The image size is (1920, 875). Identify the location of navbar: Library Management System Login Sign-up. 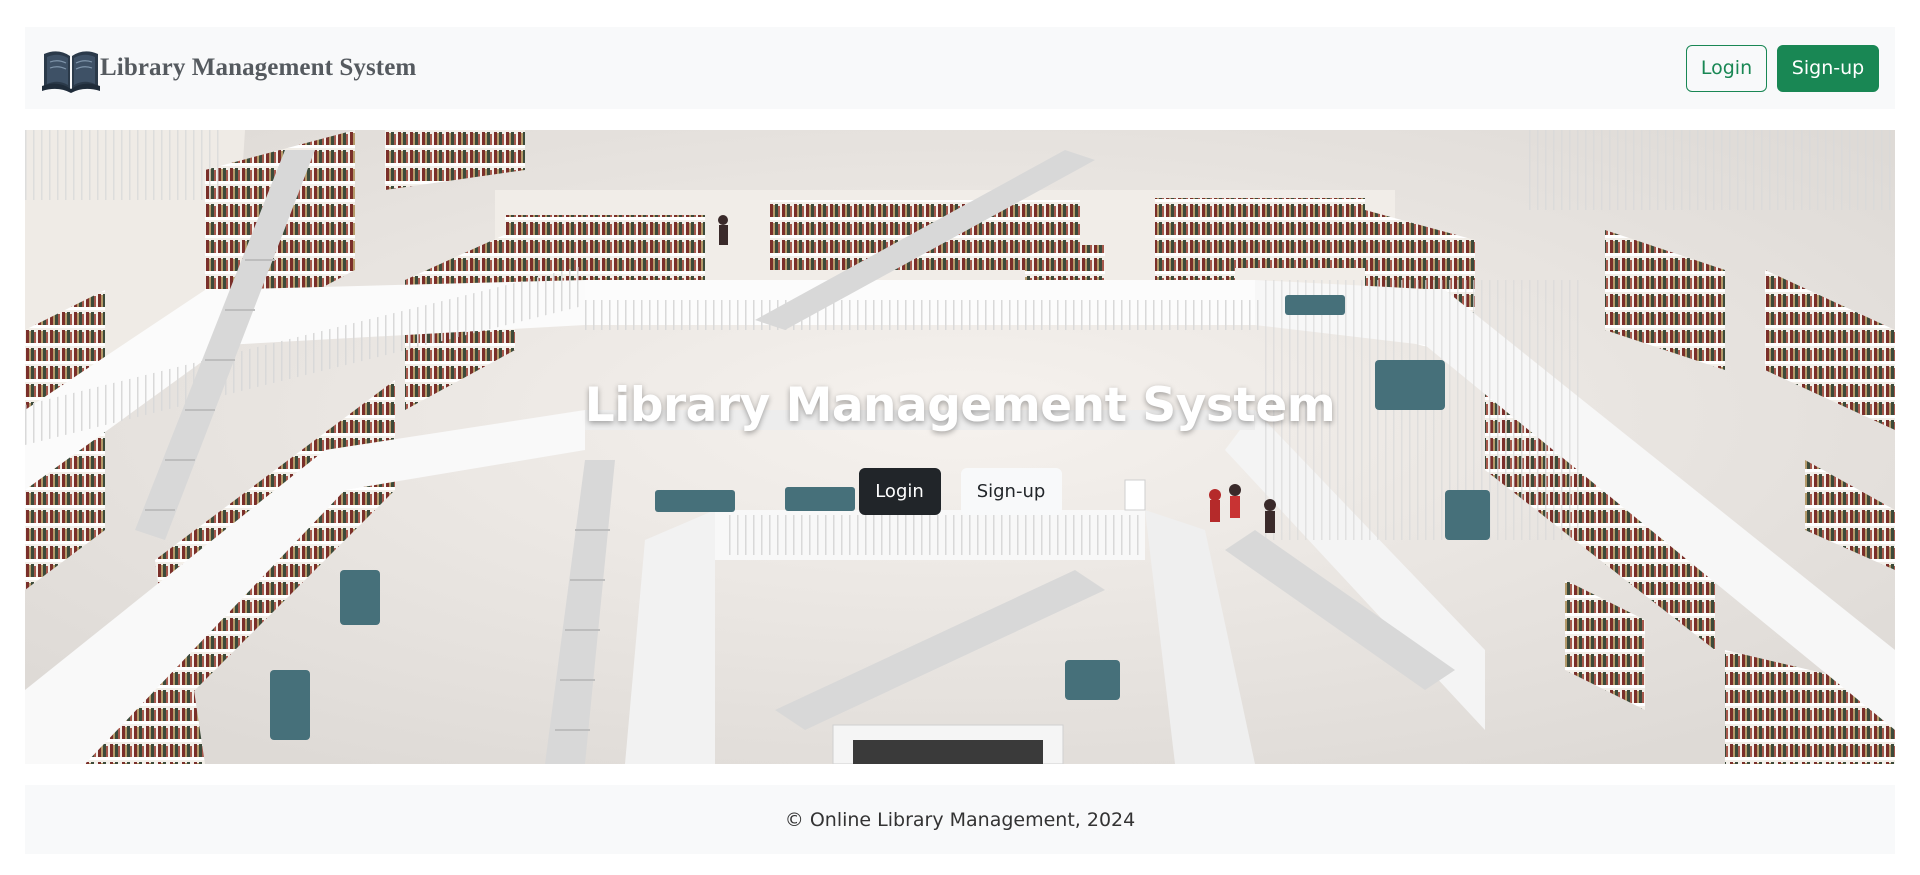
(960, 68).